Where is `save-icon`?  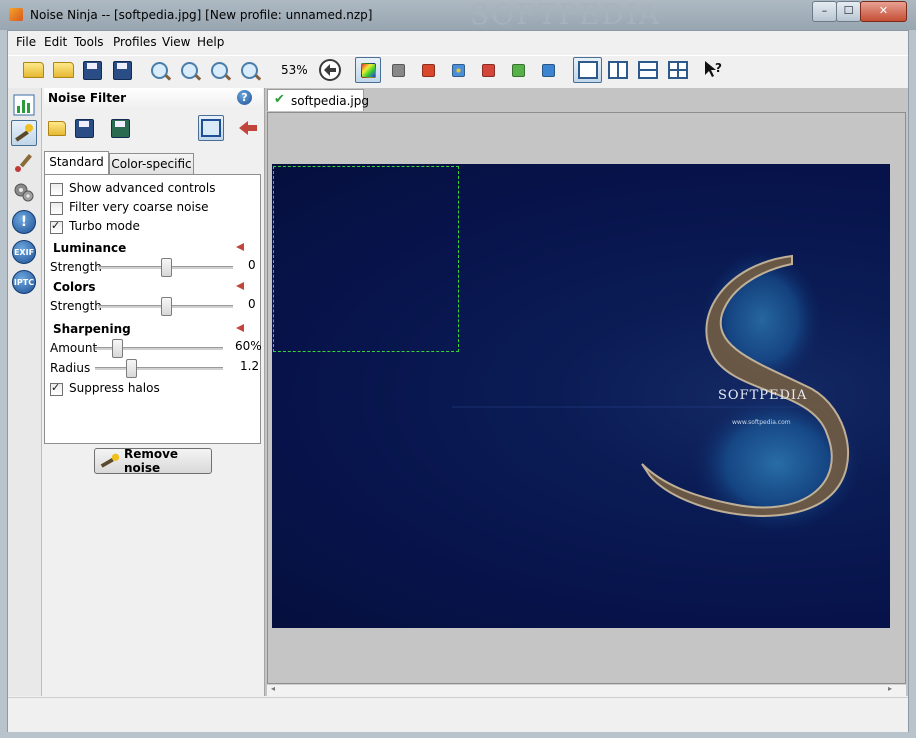
save-icon is located at coordinates (92, 70).